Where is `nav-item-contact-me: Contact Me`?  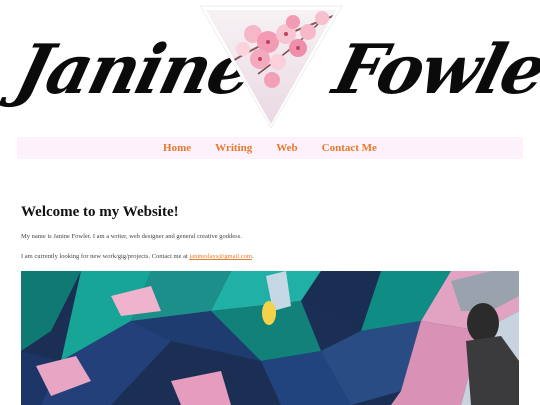
nav-item-contact-me: Contact Me is located at coordinates (349, 148).